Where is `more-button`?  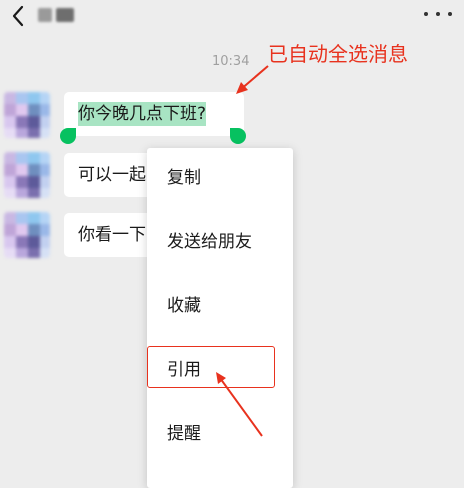 more-button is located at coordinates (438, 14).